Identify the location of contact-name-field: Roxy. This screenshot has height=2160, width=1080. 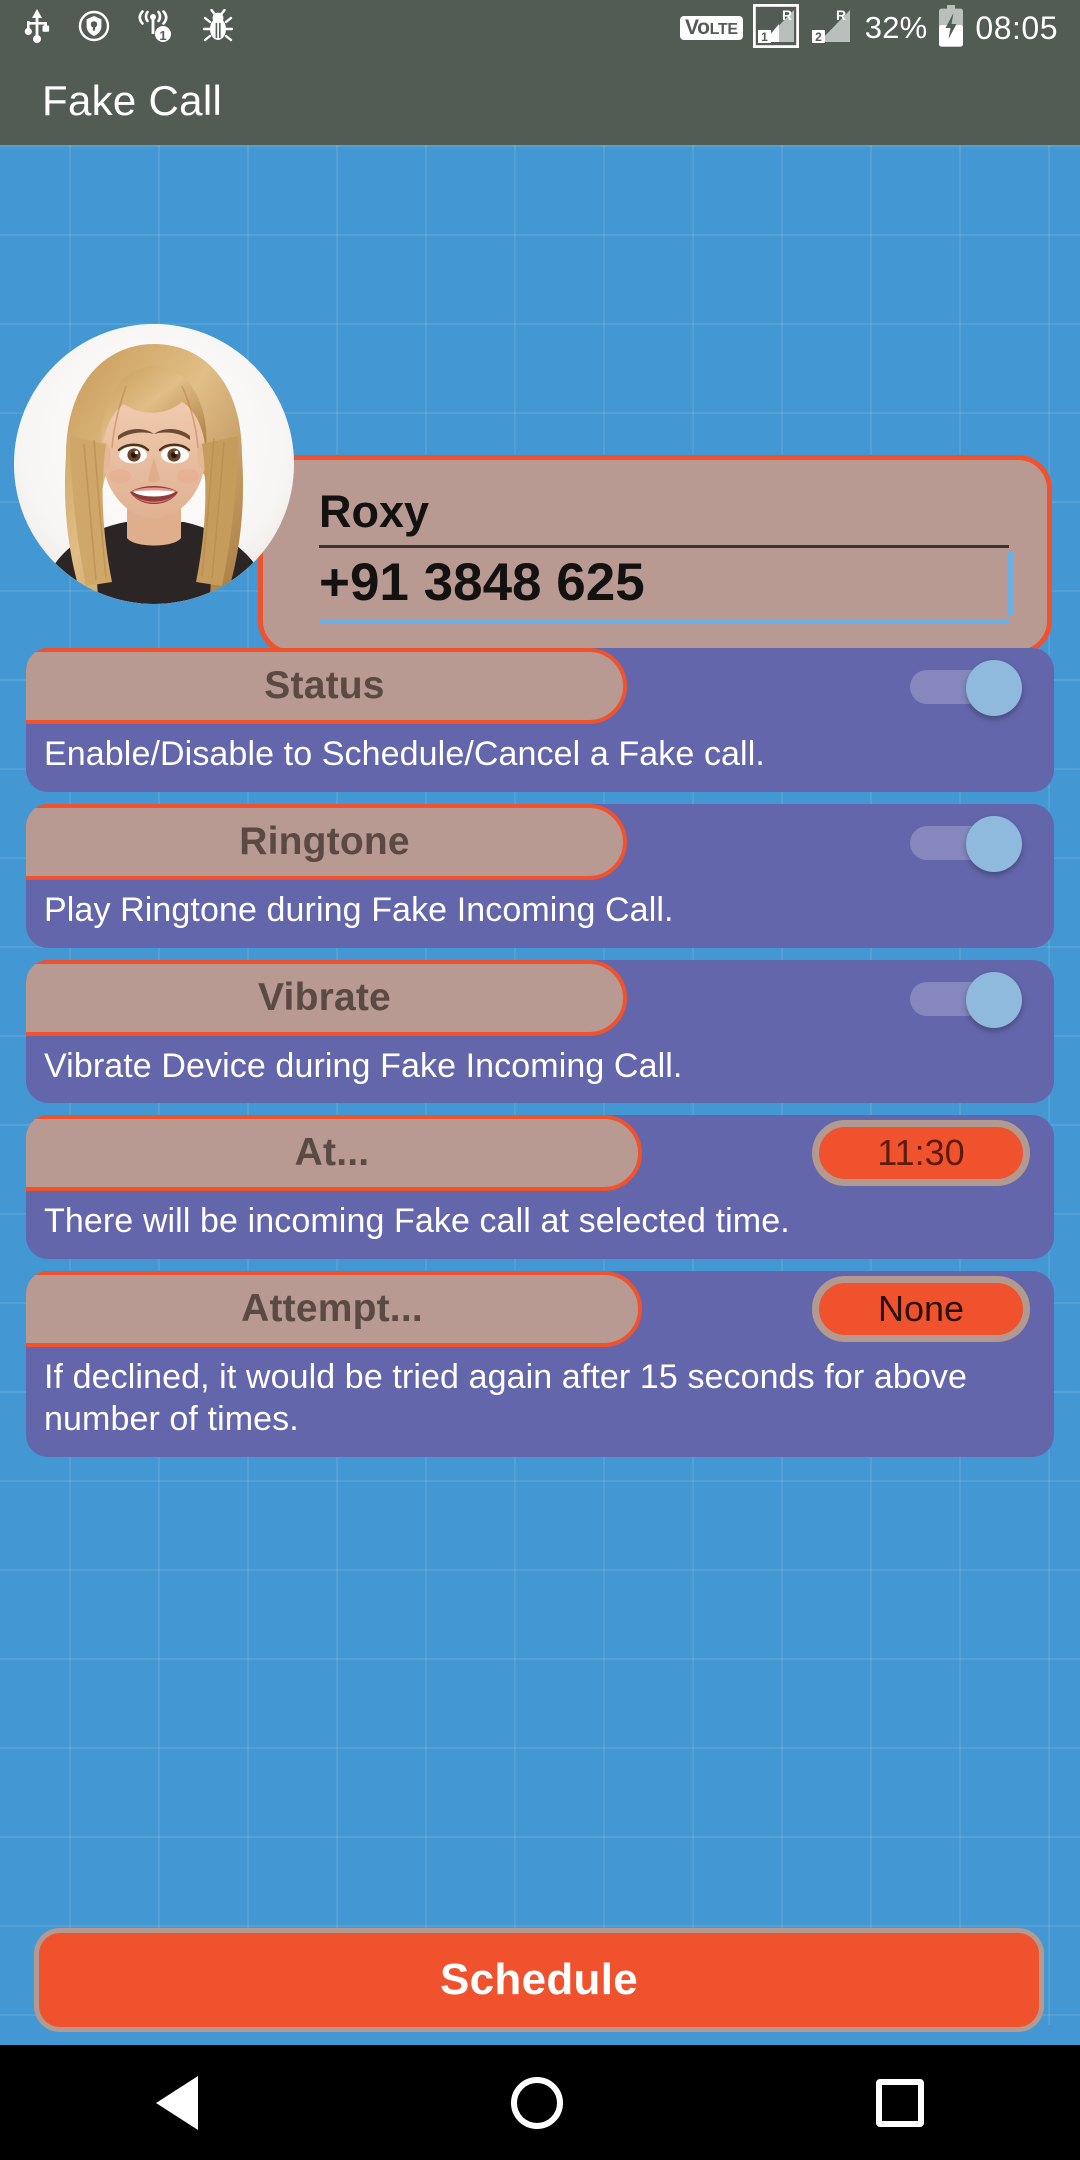
(664, 517).